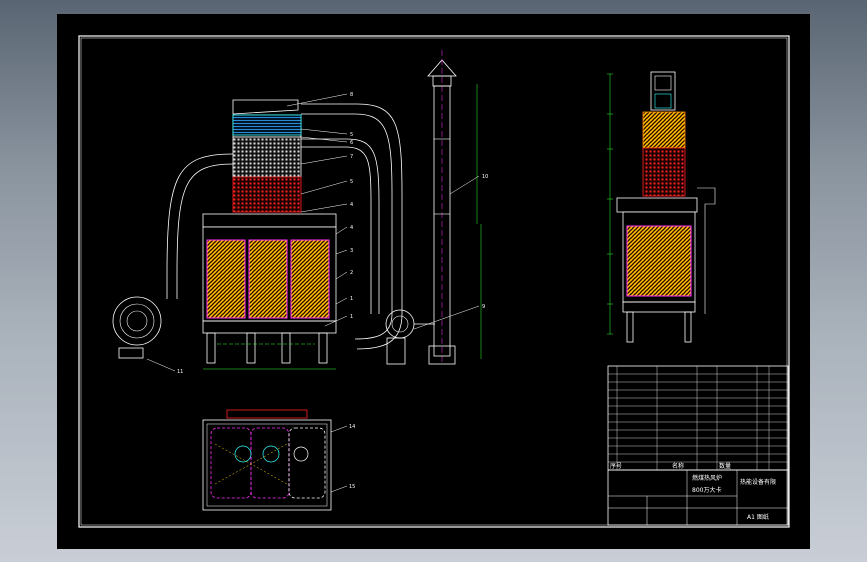 This screenshot has height=562, width=867. What do you see at coordinates (758, 517) in the screenshot?
I see `sheet-label: A1 图纸` at bounding box center [758, 517].